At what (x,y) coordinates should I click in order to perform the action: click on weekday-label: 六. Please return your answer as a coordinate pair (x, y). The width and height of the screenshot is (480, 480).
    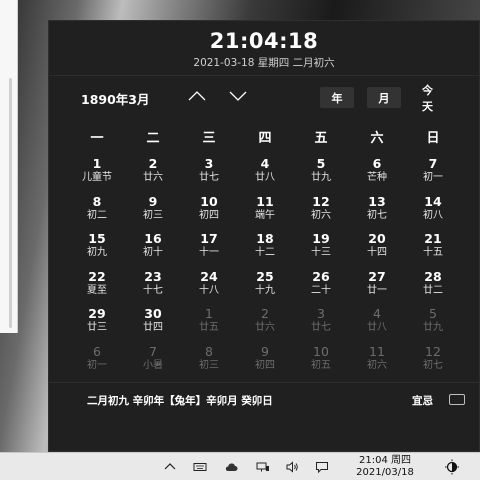
    Looking at the image, I should click on (377, 138).